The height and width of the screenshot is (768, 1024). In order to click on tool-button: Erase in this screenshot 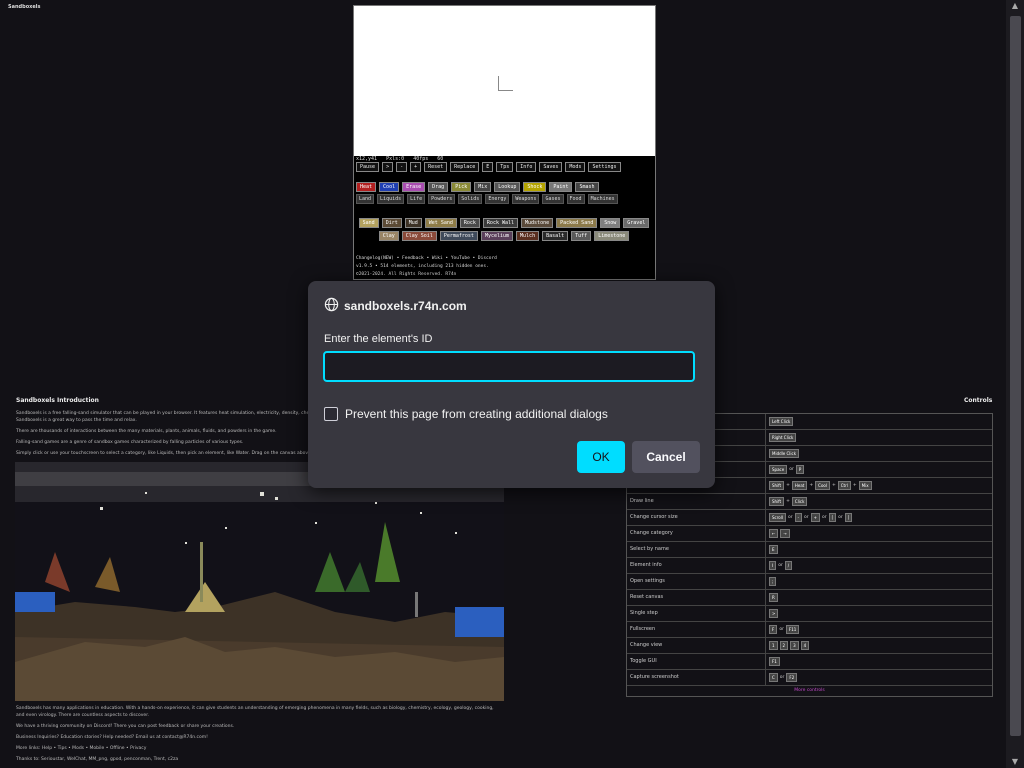, I will do `click(414, 187)`.